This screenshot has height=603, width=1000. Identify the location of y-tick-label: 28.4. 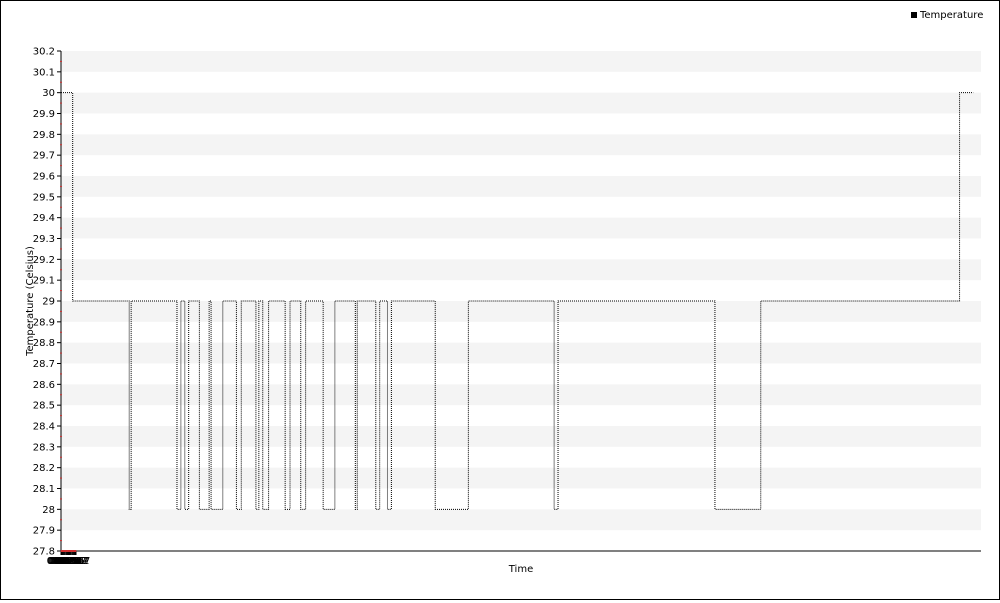
(44, 427).